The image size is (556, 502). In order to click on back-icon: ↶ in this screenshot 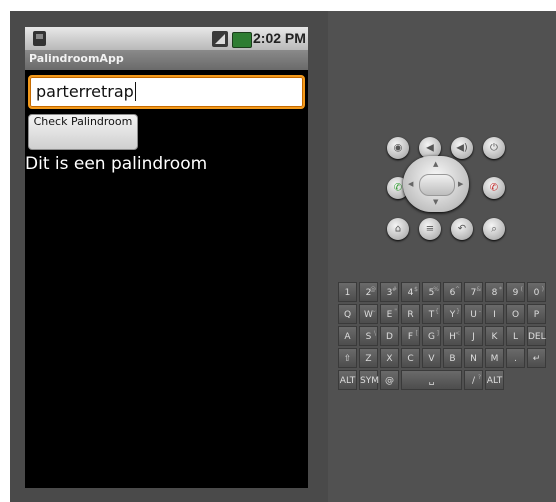, I will do `click(462, 229)`.